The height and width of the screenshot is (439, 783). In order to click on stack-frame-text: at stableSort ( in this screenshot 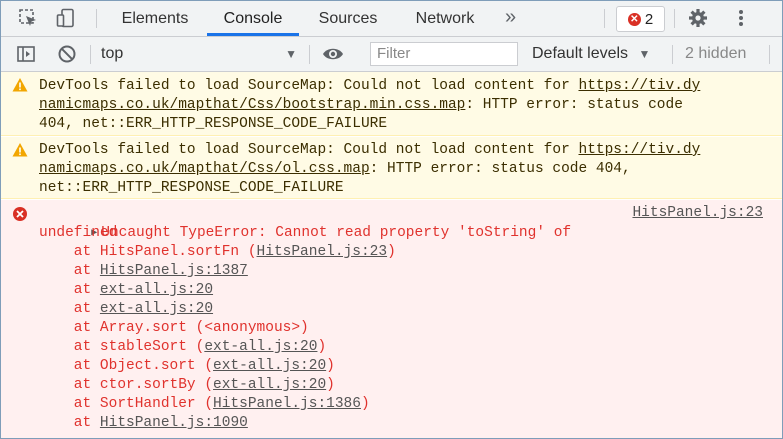, I will do `click(122, 347)`.